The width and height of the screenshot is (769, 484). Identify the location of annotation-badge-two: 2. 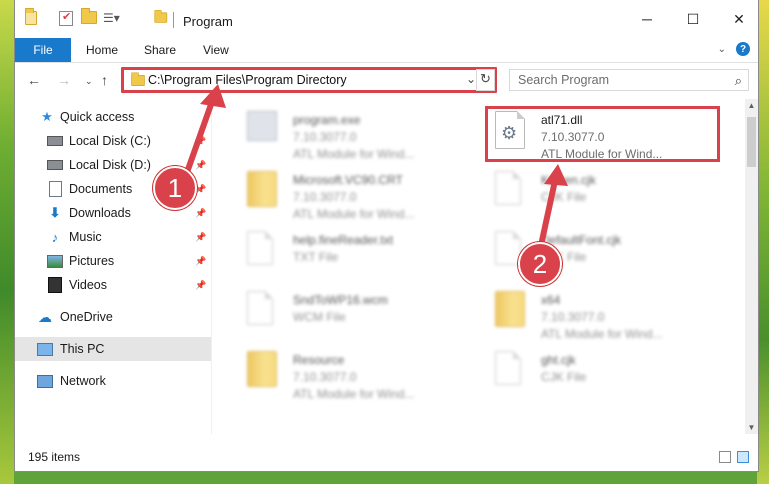
(540, 264).